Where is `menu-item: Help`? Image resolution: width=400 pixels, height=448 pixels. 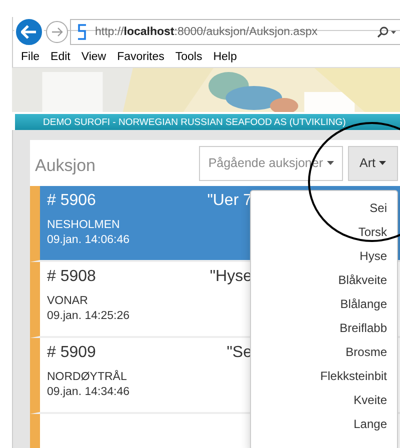 menu-item: Help is located at coordinates (225, 57).